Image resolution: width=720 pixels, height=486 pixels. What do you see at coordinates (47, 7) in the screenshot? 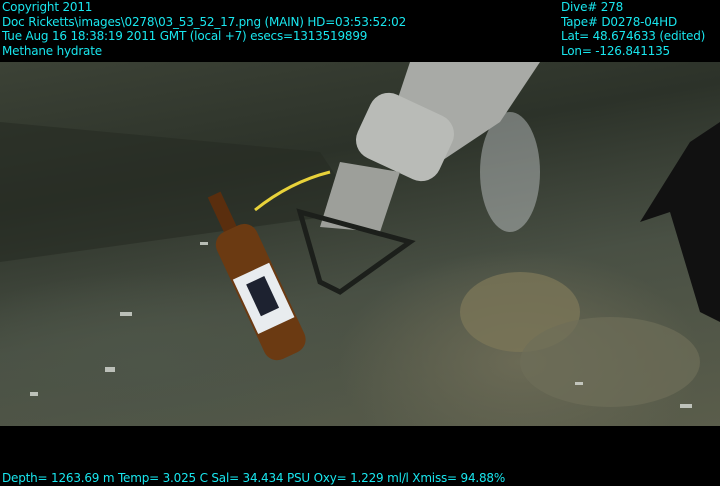
I see `copyright-text: Copyright 2011` at bounding box center [47, 7].